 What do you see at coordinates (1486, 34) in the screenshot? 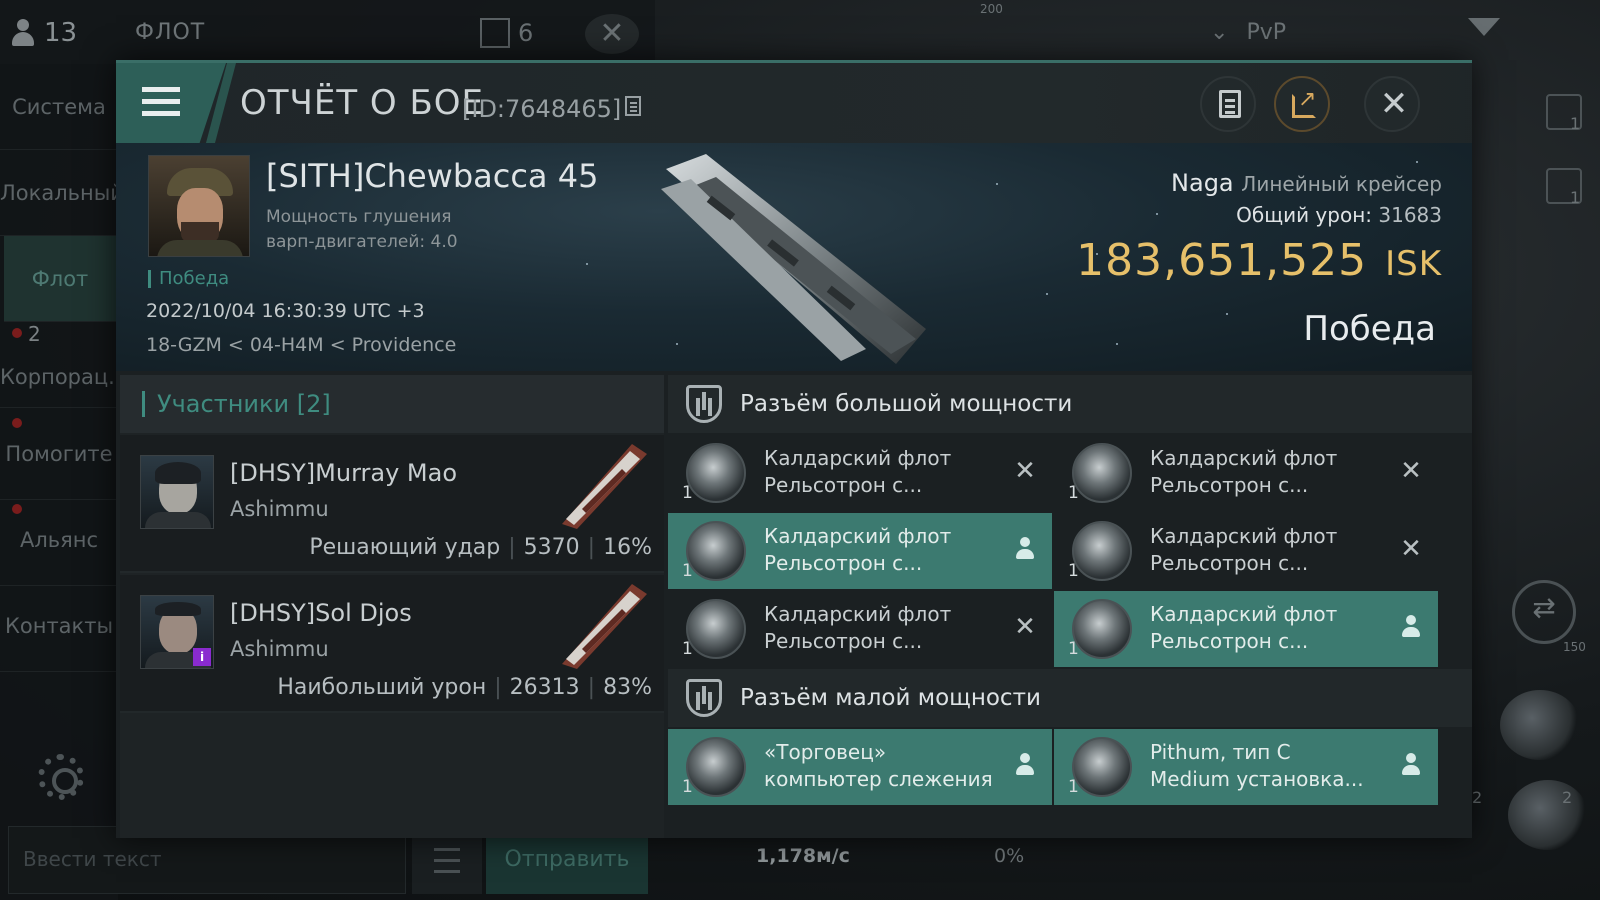
I see `filter-icon` at bounding box center [1486, 34].